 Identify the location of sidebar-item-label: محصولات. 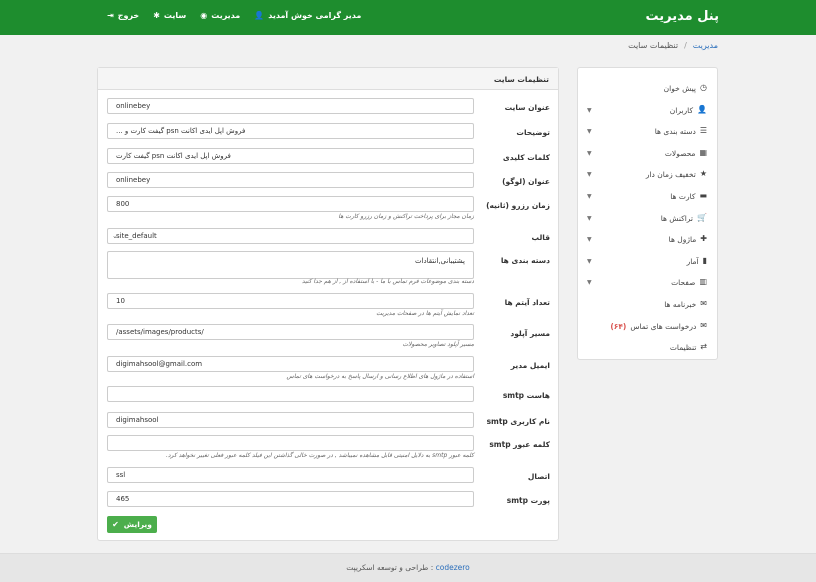
(680, 153).